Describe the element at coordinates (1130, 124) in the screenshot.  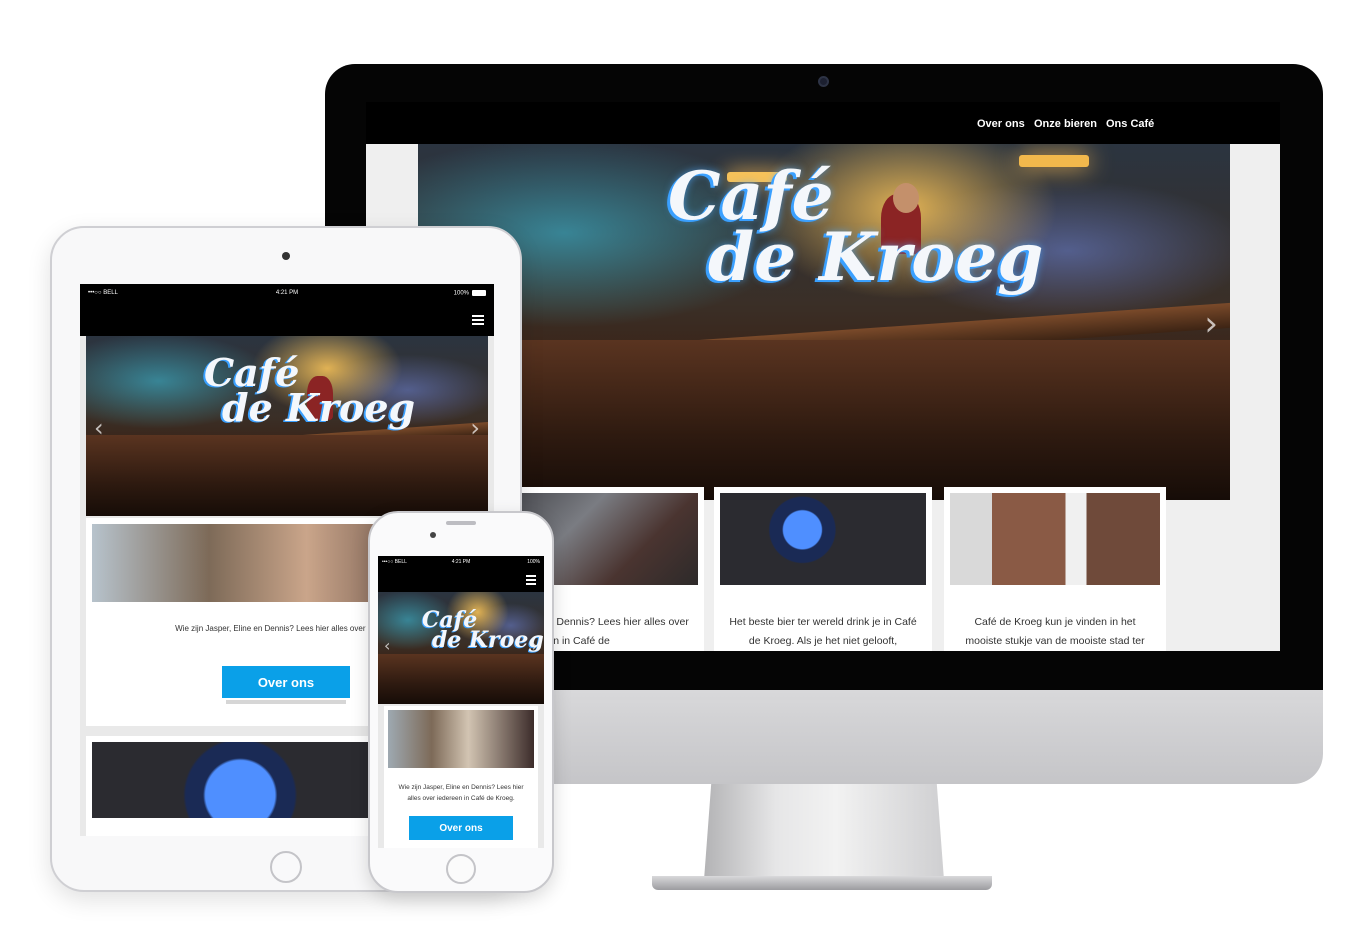
I see `nav-link-ons-cafe: Ons Café` at that location.